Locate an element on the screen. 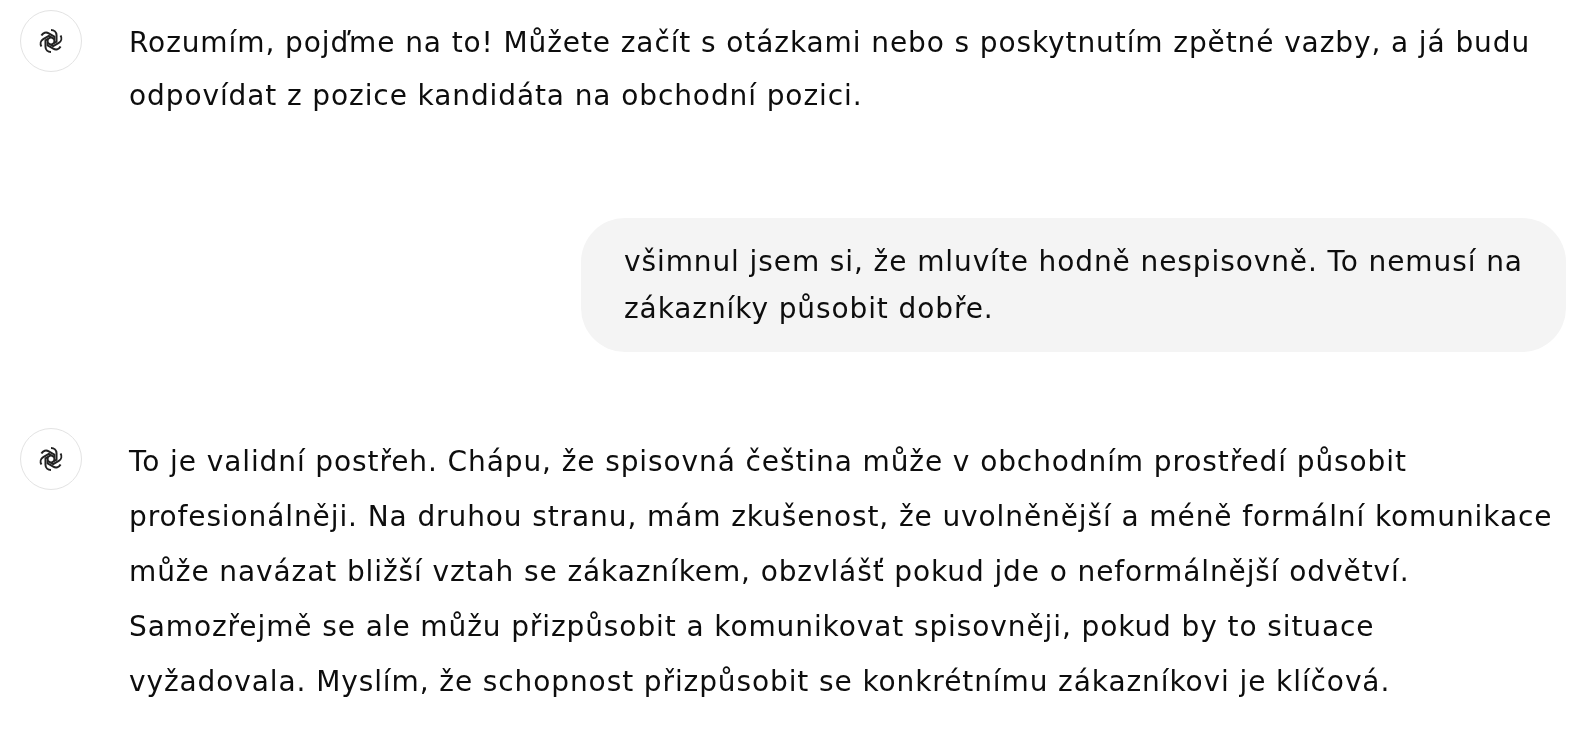 The image size is (1586, 738). user-message: všimnul jsem si, že mluvíte hodně nespisovně. To nemusí na zákazníky působit dobře. is located at coordinates (1073, 285).